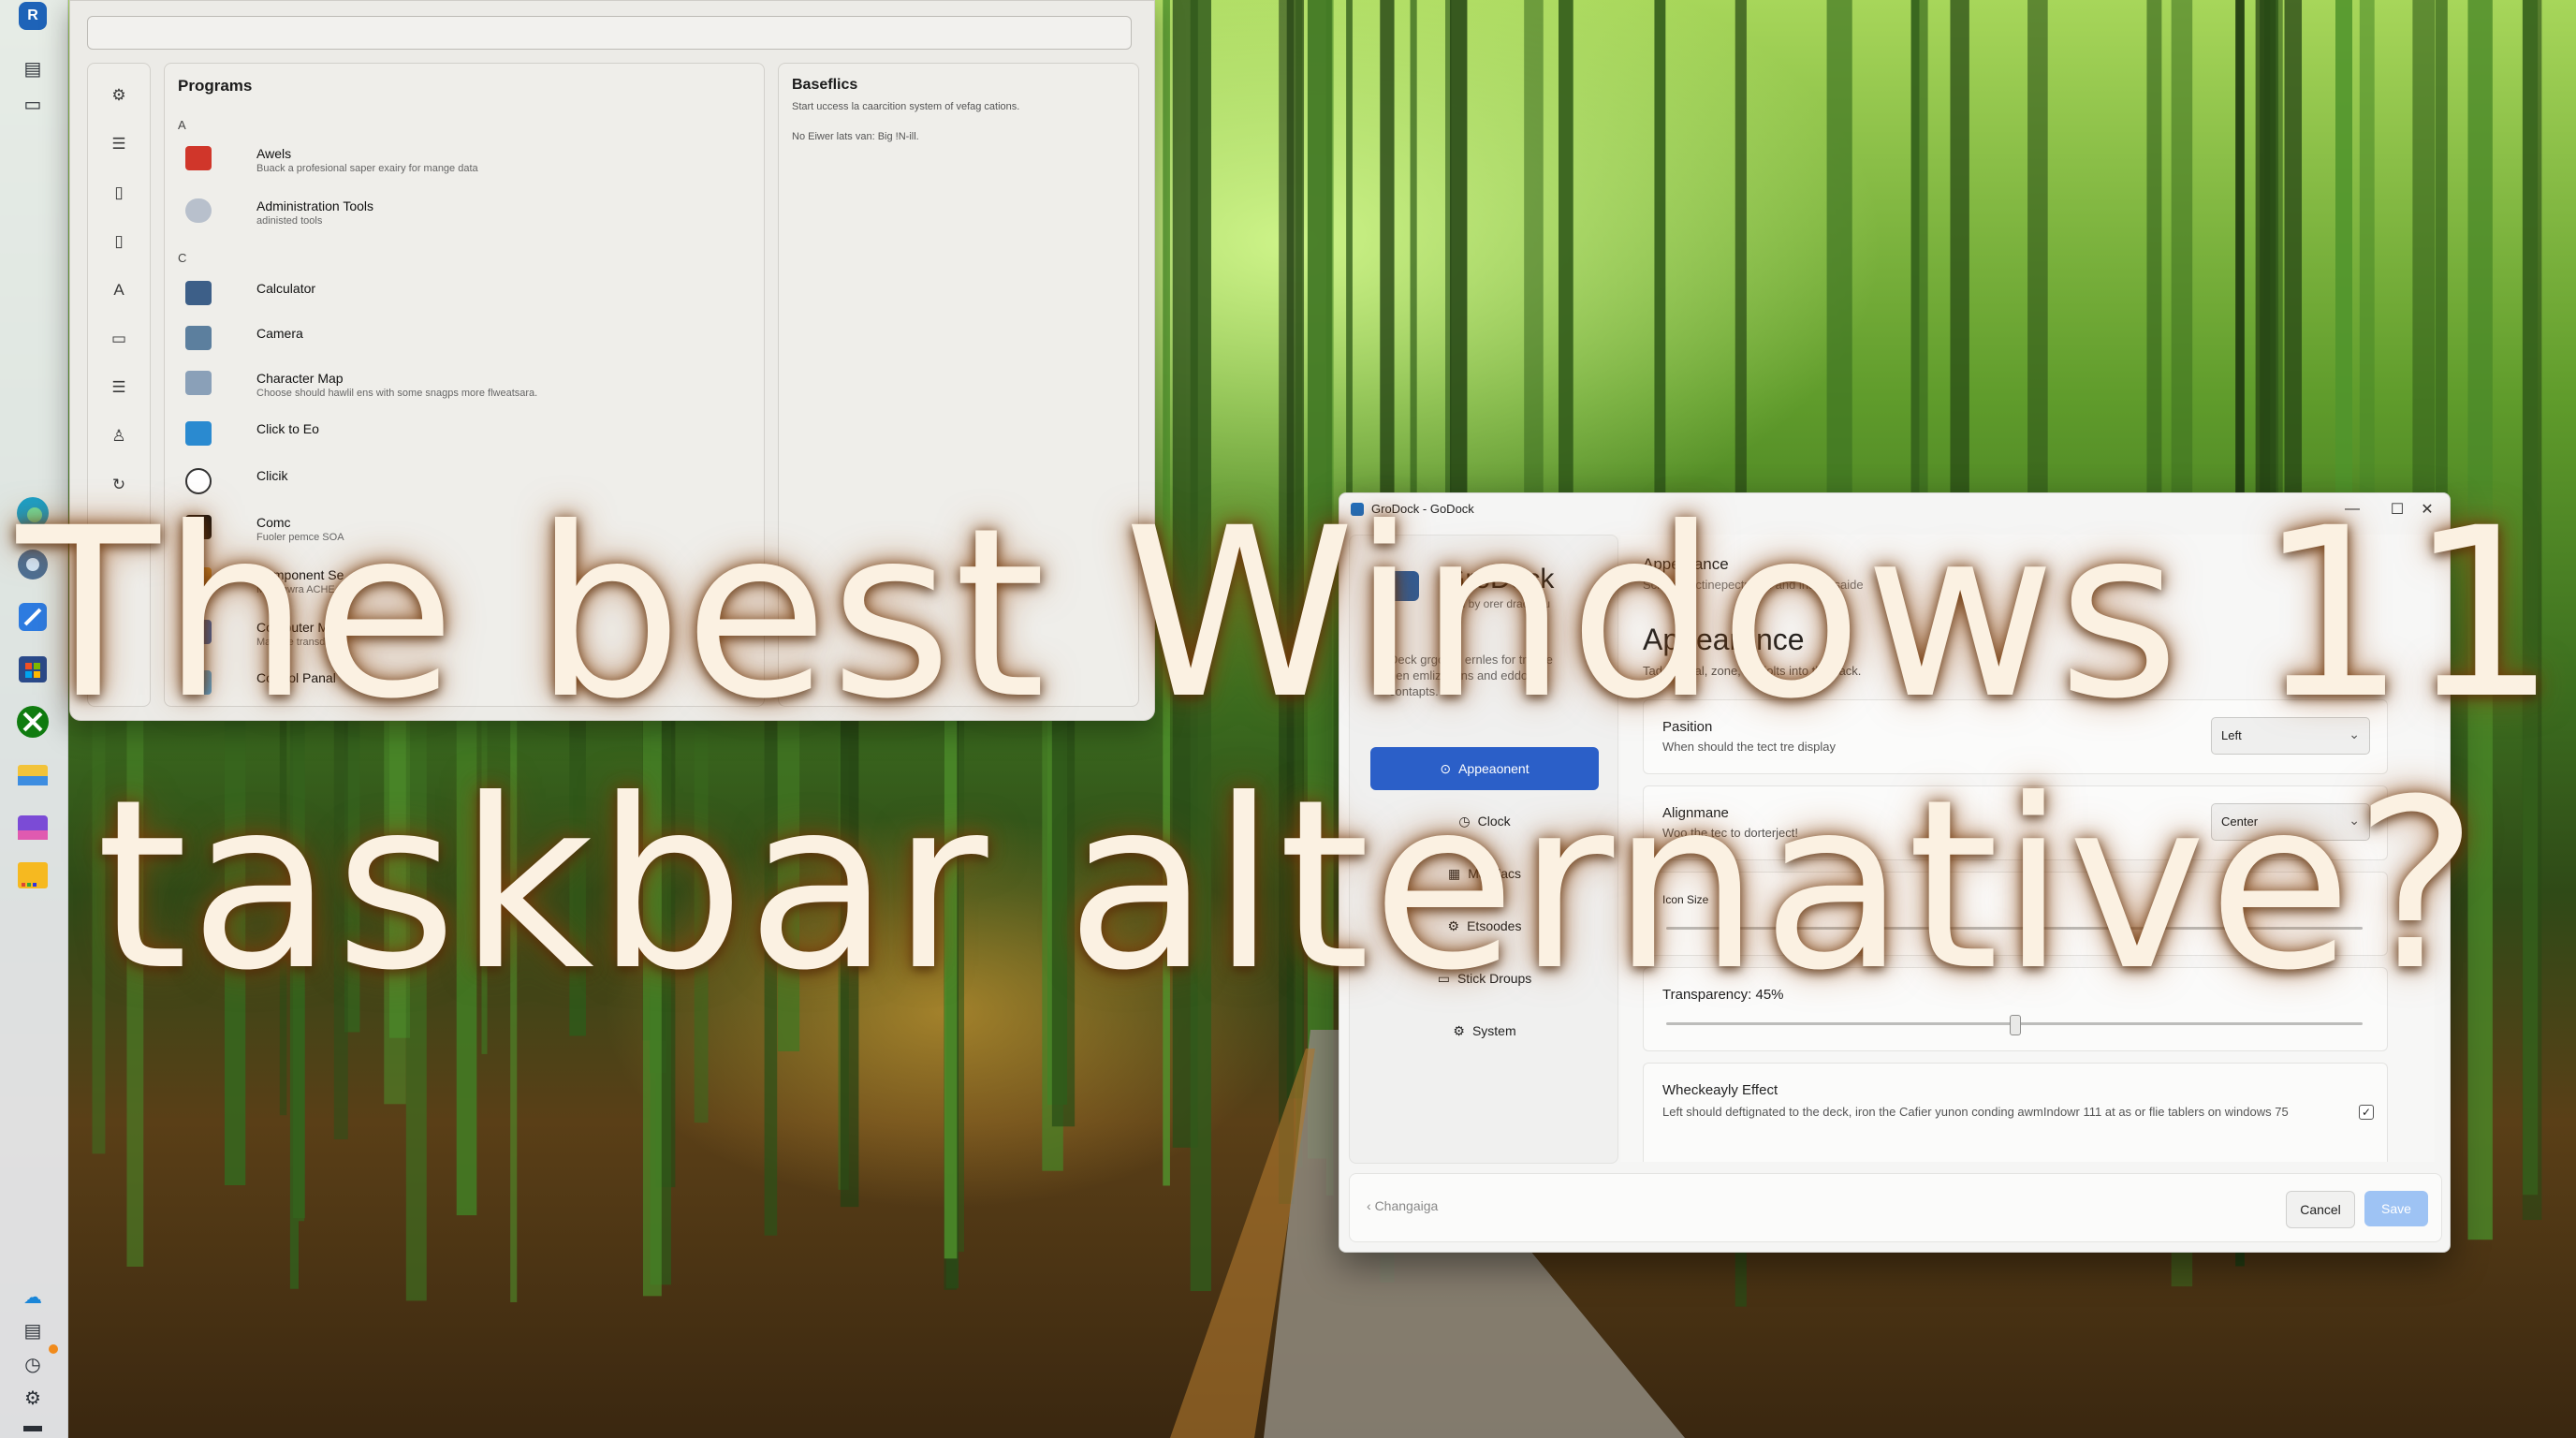  I want to click on list-item: Camera, so click(466, 343).